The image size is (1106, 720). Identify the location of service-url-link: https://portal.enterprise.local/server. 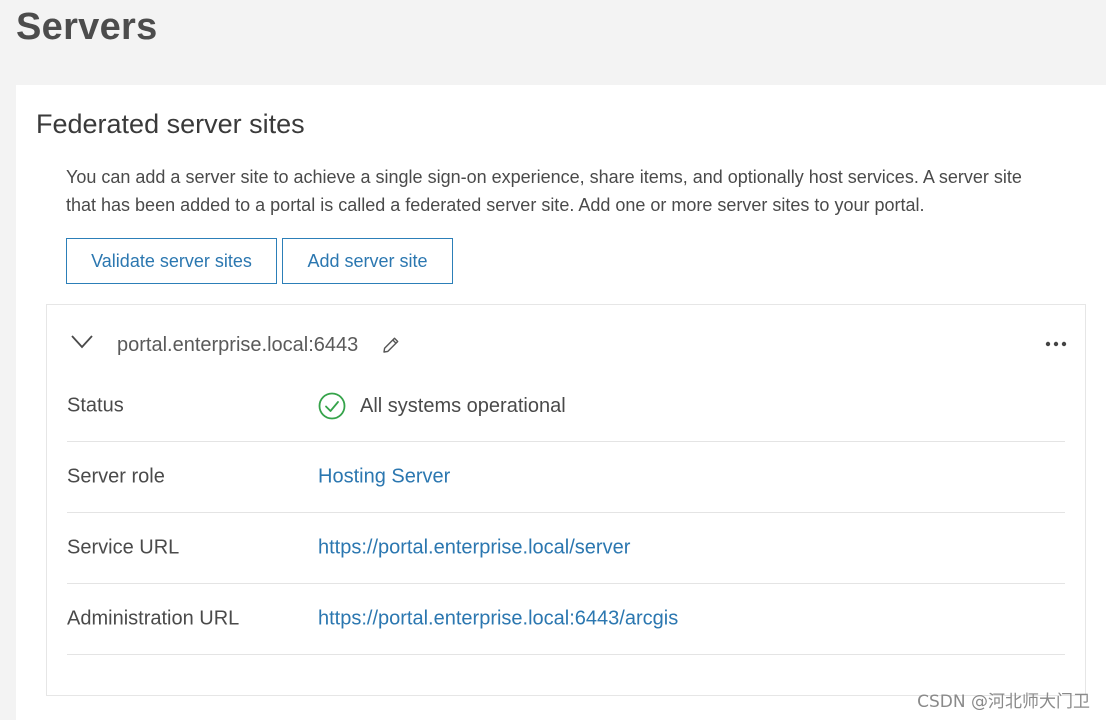
(474, 548).